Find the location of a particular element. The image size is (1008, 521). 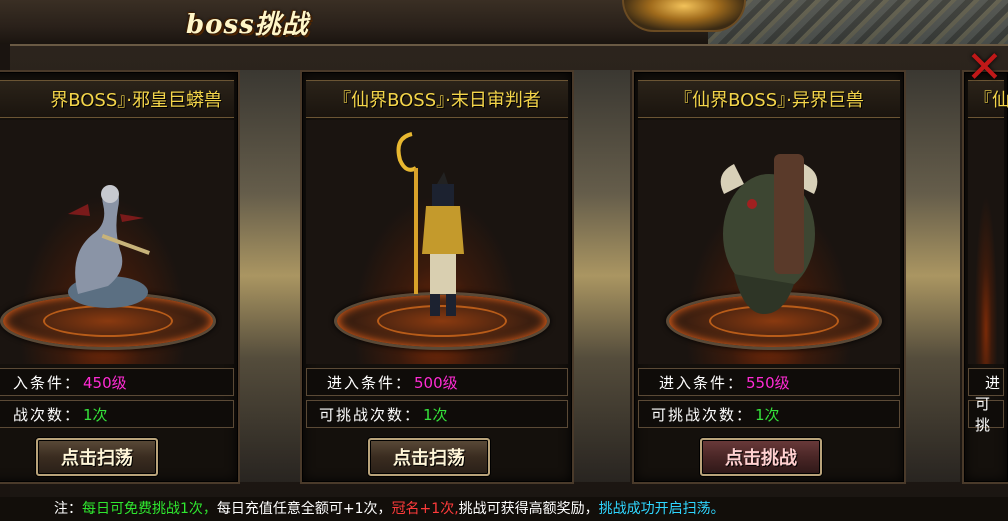

boss-name-bar: 『仙界BOSS』·异界巨兽 is located at coordinates (769, 99).